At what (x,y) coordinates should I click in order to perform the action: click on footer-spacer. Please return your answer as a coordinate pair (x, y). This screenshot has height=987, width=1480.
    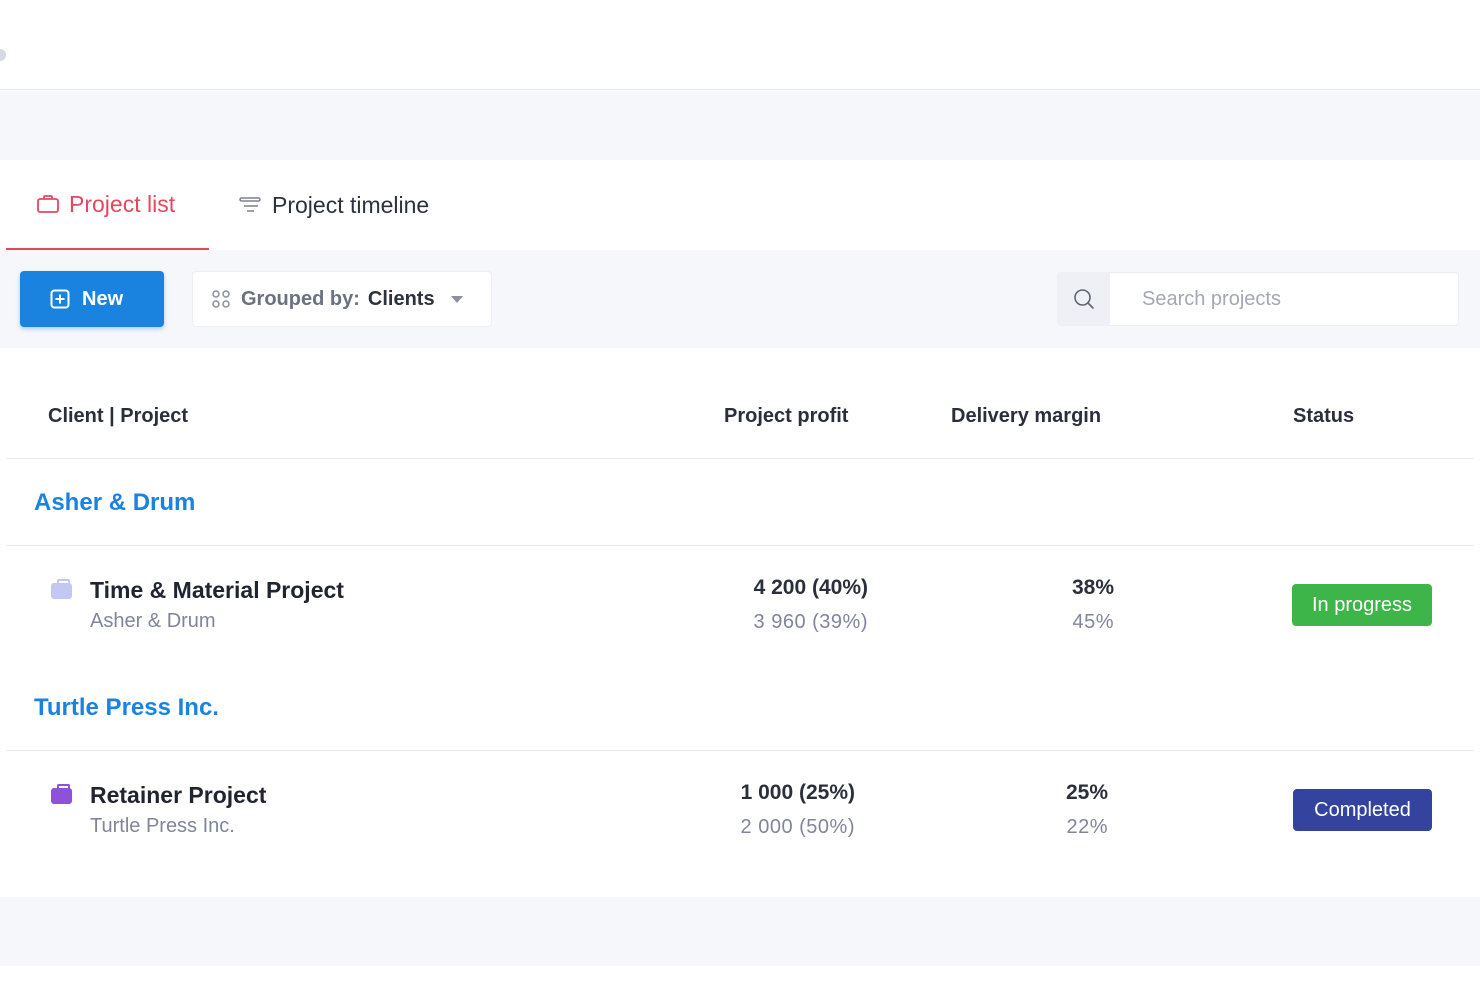
    Looking at the image, I should click on (740, 931).